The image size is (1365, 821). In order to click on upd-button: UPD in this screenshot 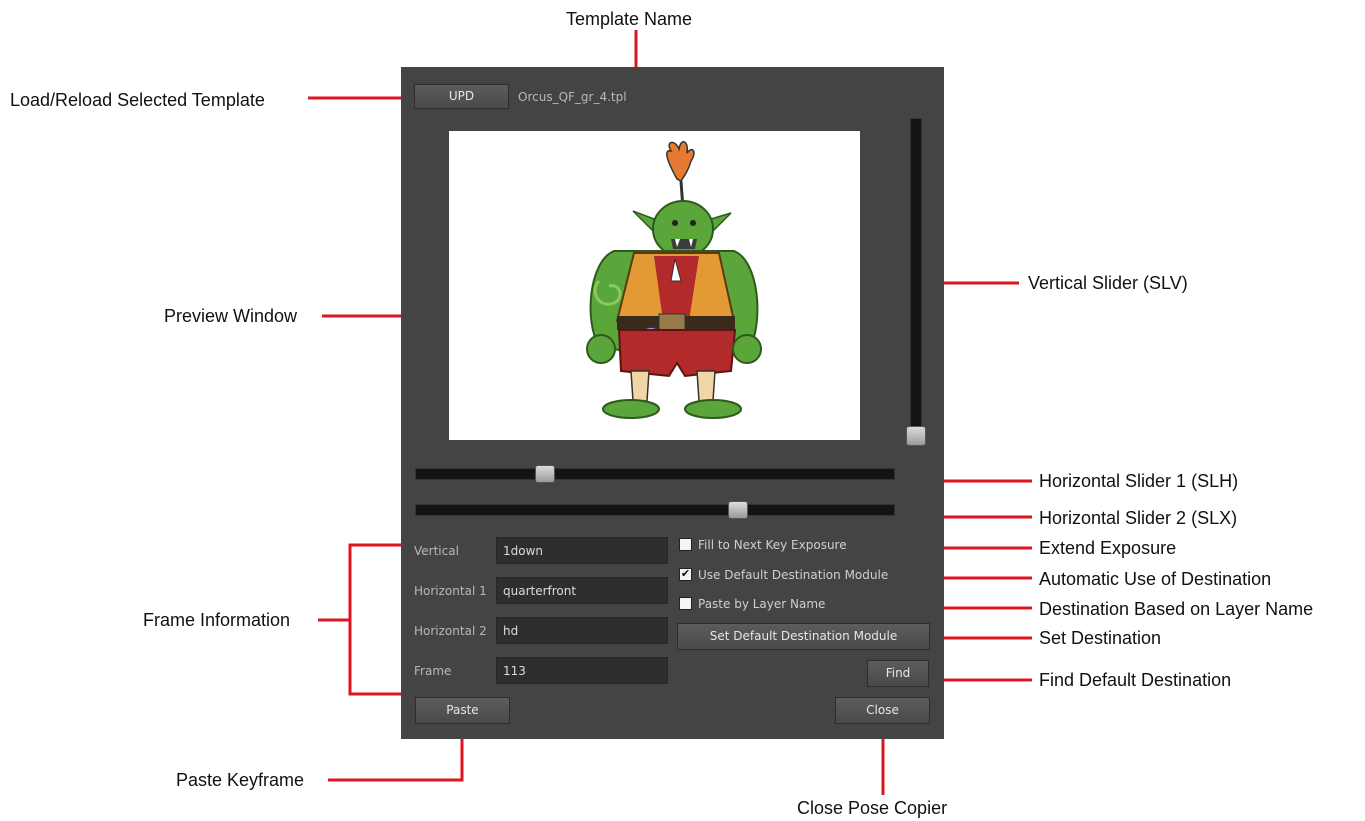, I will do `click(461, 96)`.